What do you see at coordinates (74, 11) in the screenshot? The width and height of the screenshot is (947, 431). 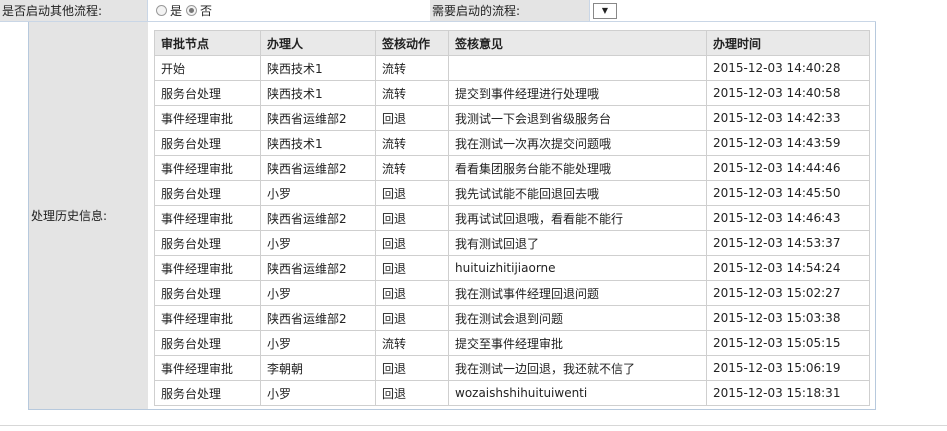 I see `start-other-process-label: 是否启动其他流程:` at bounding box center [74, 11].